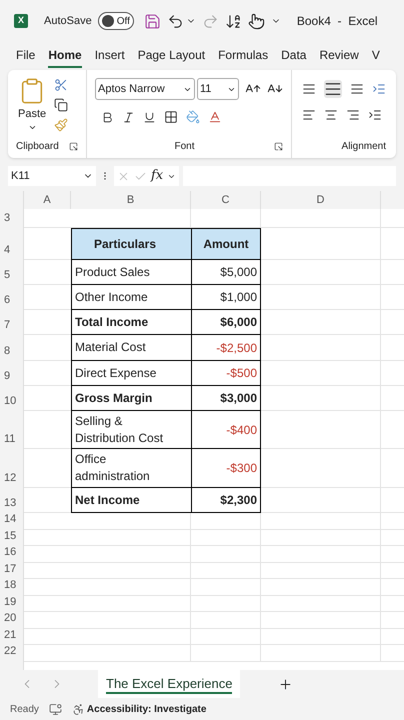  Describe the element at coordinates (12, 468) in the screenshot. I see `row-header: 12` at that location.